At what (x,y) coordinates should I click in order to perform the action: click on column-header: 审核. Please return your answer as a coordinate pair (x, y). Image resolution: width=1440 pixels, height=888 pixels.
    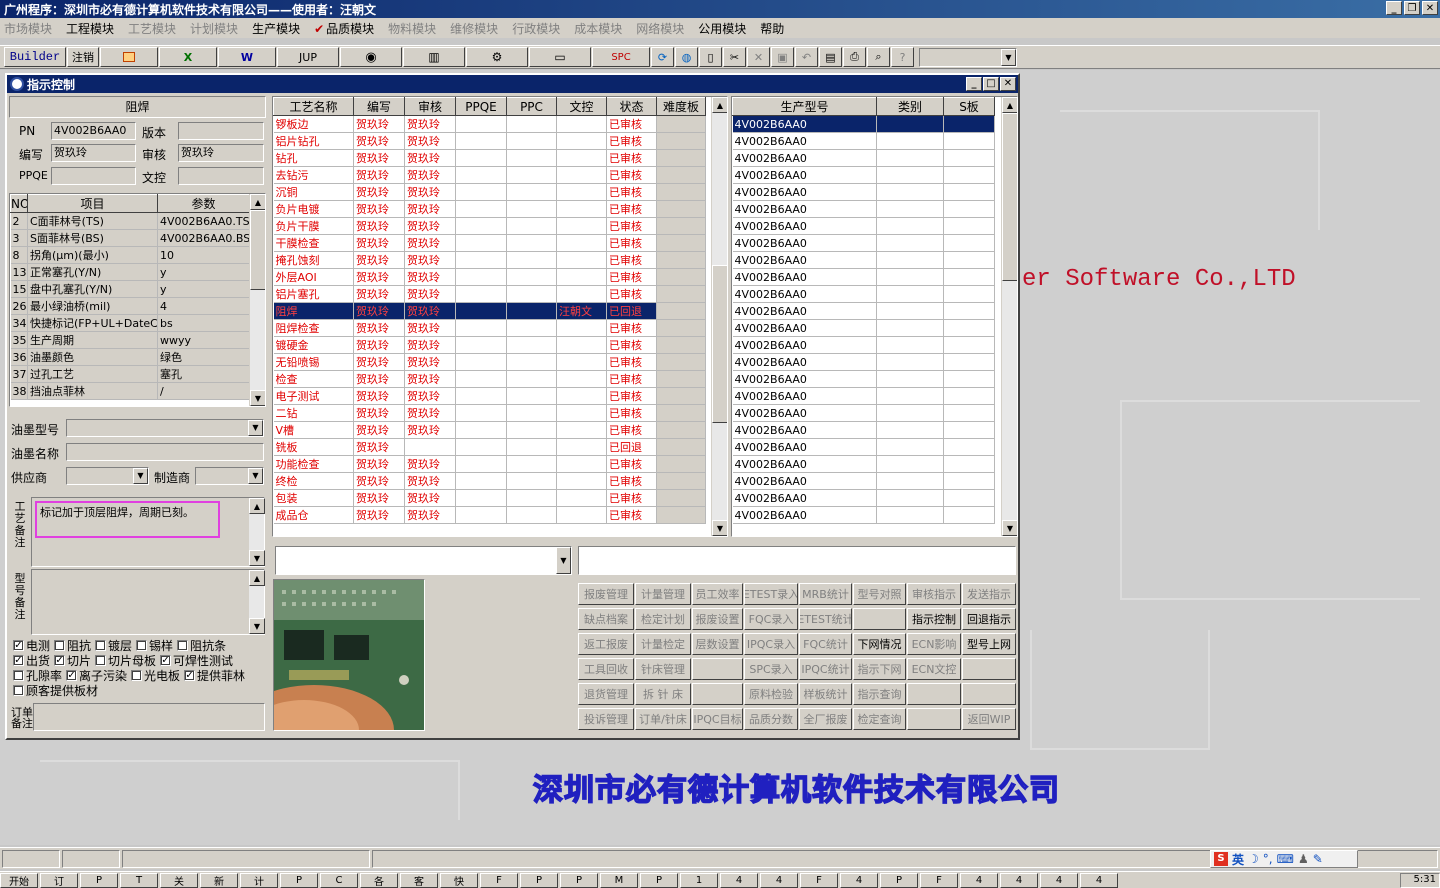
    Looking at the image, I should click on (430, 106).